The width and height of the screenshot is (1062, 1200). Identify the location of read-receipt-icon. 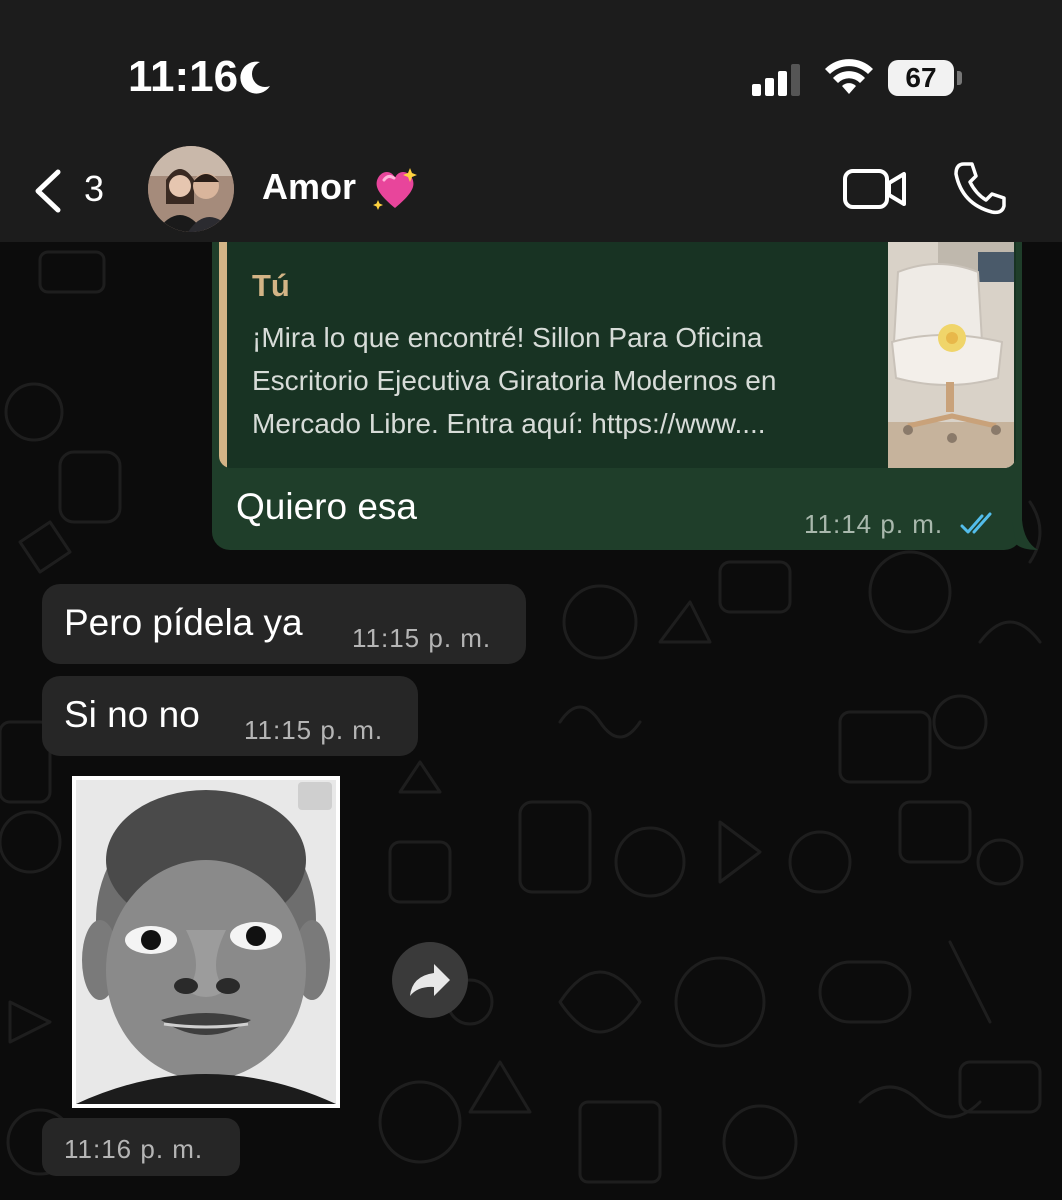
(976, 523).